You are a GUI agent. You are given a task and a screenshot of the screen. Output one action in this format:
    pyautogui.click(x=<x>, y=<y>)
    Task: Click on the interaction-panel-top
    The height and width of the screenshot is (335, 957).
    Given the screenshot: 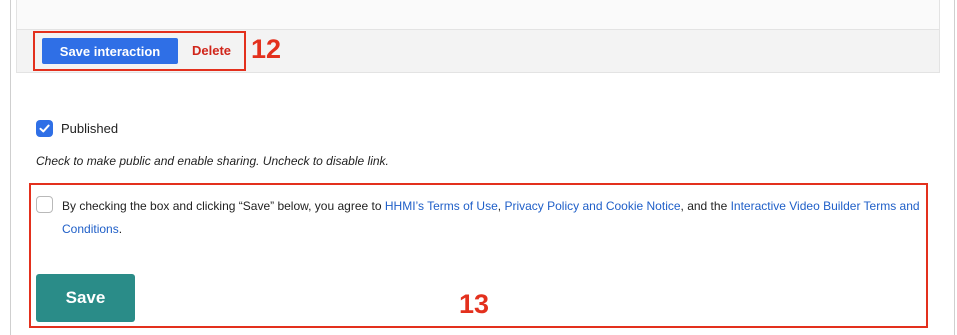 What is the action you would take?
    pyautogui.click(x=478, y=15)
    